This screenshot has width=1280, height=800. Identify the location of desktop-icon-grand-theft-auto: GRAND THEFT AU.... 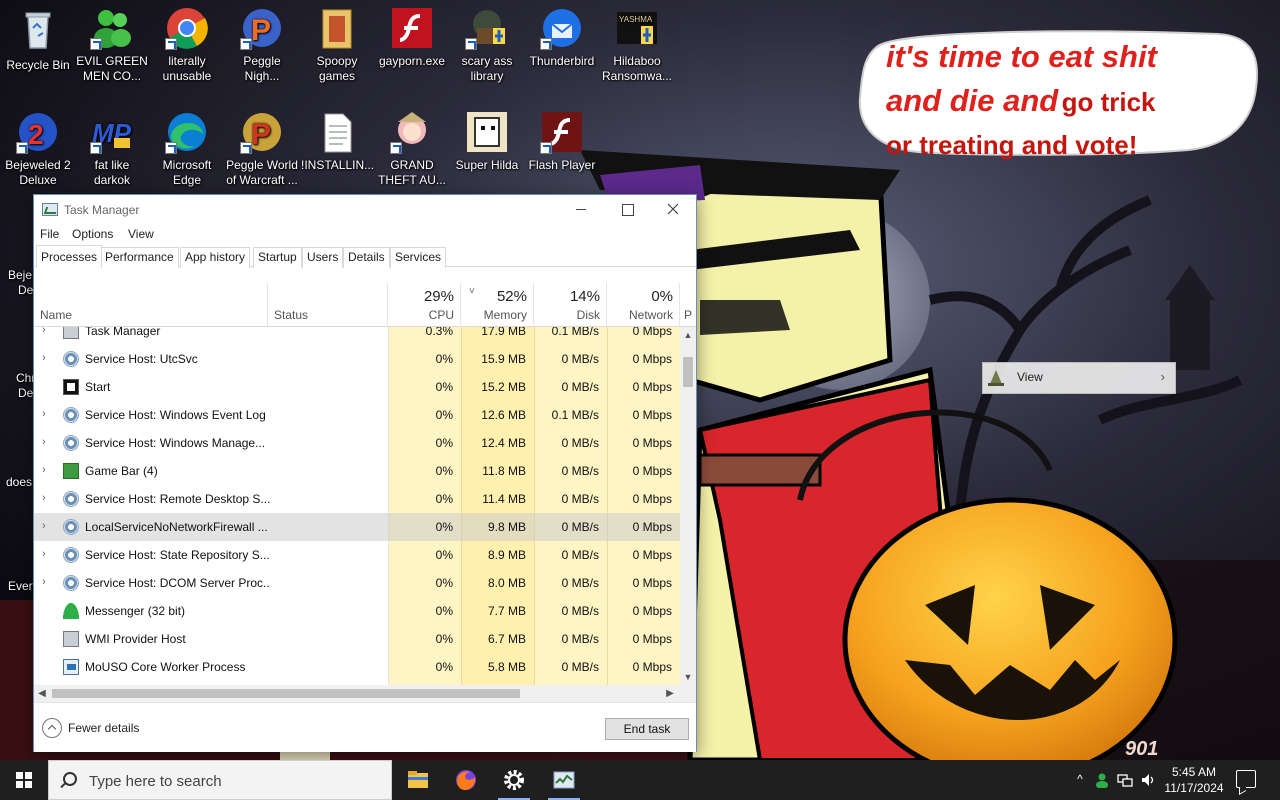
(412, 146).